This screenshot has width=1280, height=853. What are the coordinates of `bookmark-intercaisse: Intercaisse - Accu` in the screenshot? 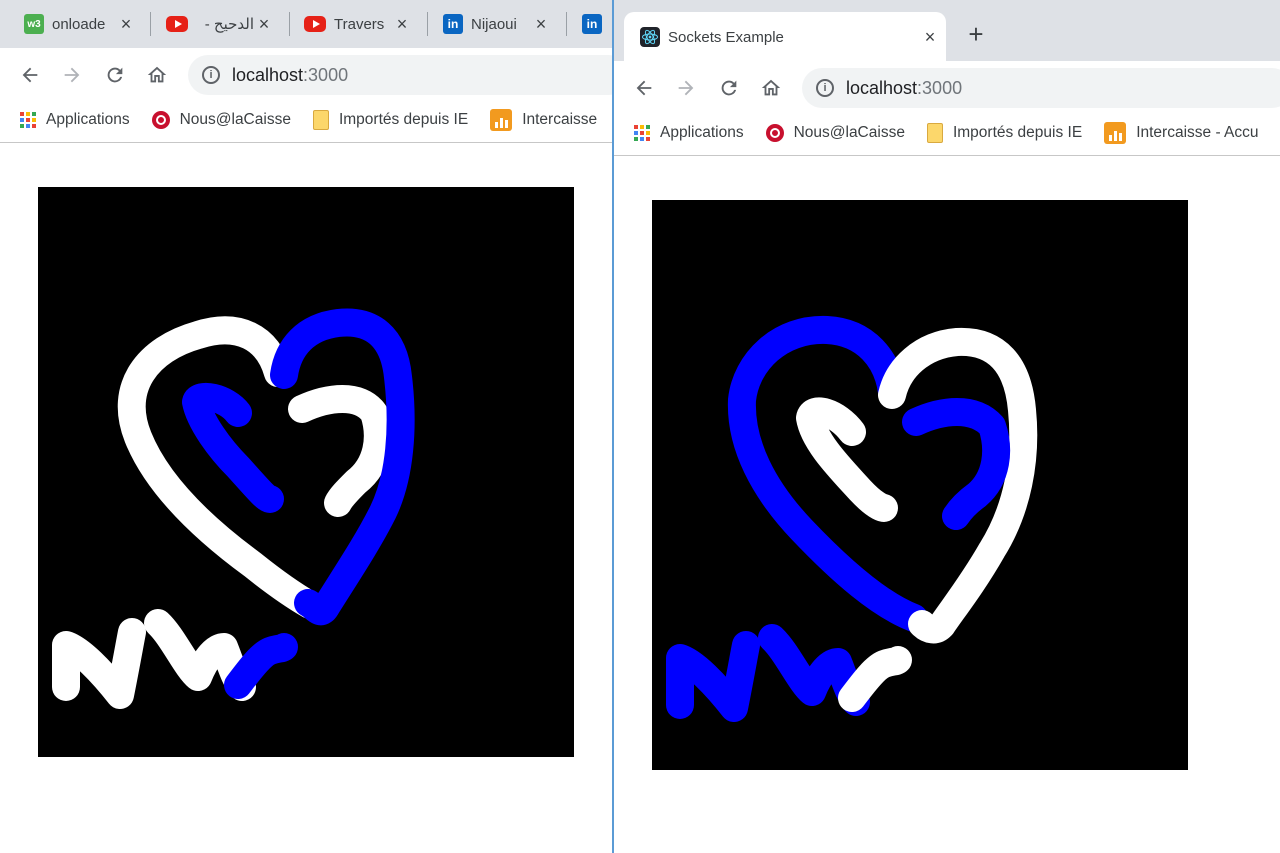 It's located at (1181, 133).